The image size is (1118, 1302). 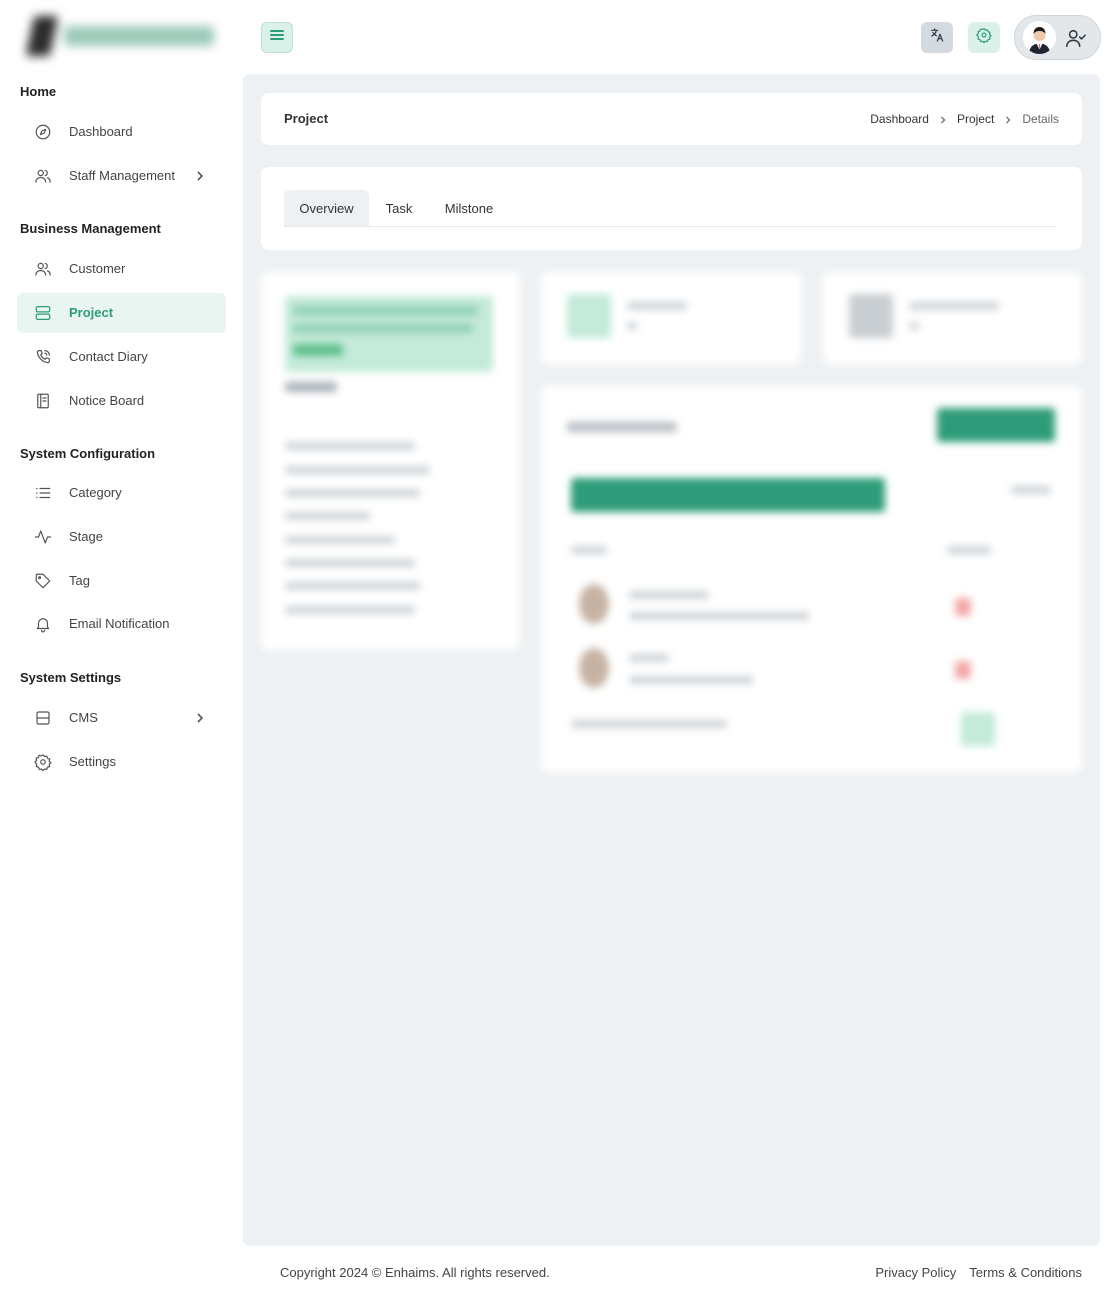 I want to click on menu-icon, so click(x=277, y=37).